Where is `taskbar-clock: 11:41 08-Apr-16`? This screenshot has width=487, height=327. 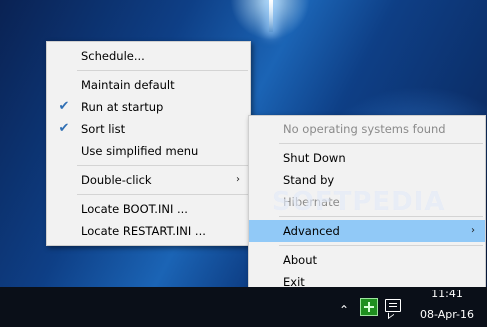
taskbar-clock: 11:41 08-Apr-16 is located at coordinates (447, 306).